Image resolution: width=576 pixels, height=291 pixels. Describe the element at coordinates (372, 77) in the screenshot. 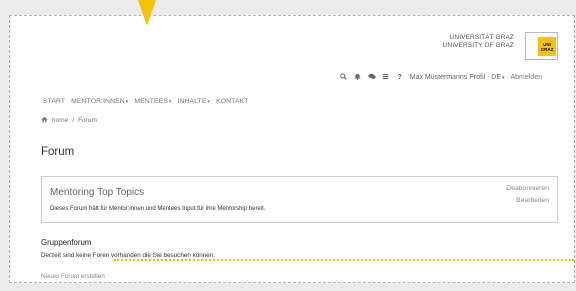

I see `chat-icon` at that location.